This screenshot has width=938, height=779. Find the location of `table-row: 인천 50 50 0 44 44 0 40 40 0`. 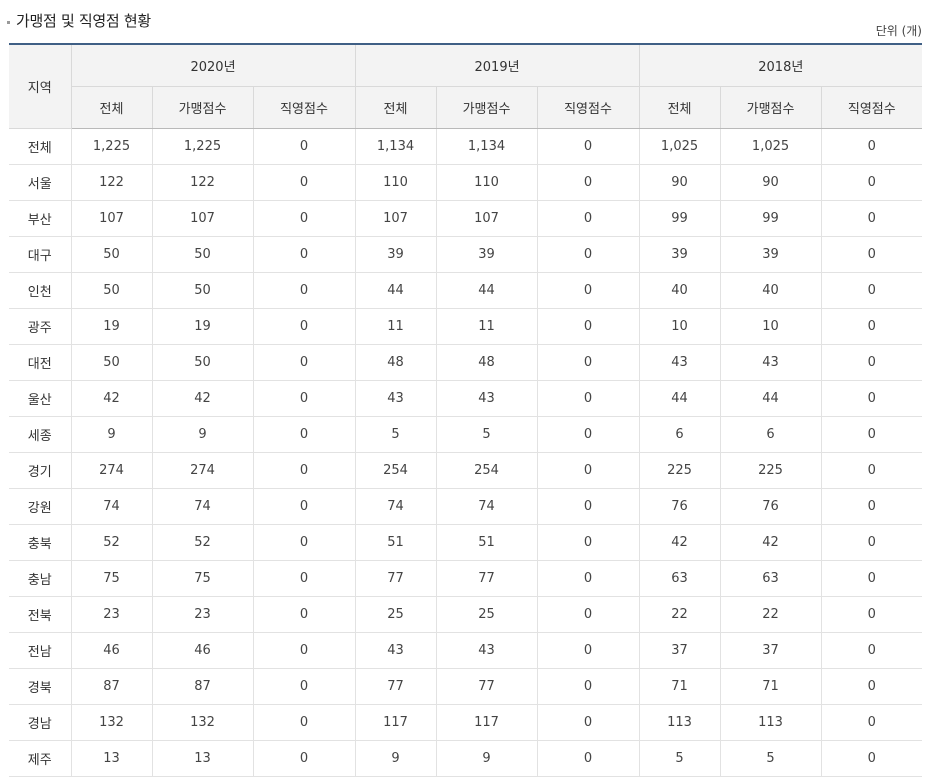

table-row: 인천 50 50 0 44 44 0 40 40 0 is located at coordinates (466, 290).